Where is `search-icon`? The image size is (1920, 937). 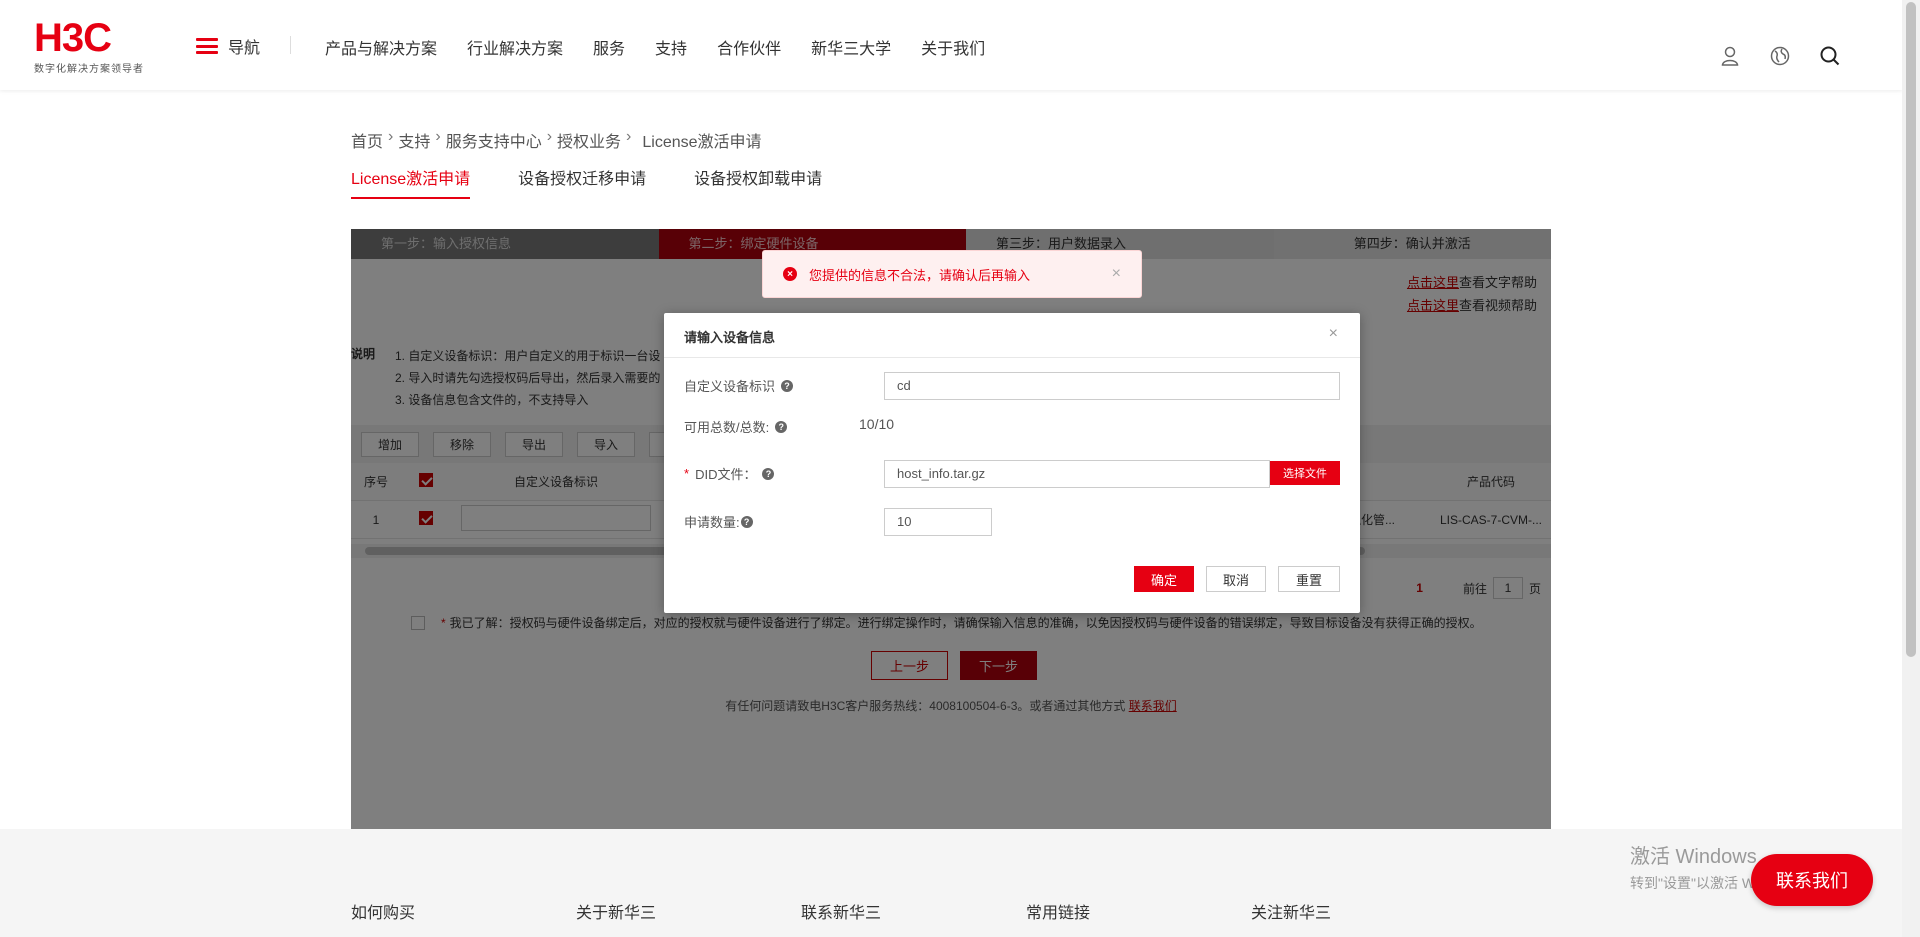
search-icon is located at coordinates (1830, 56).